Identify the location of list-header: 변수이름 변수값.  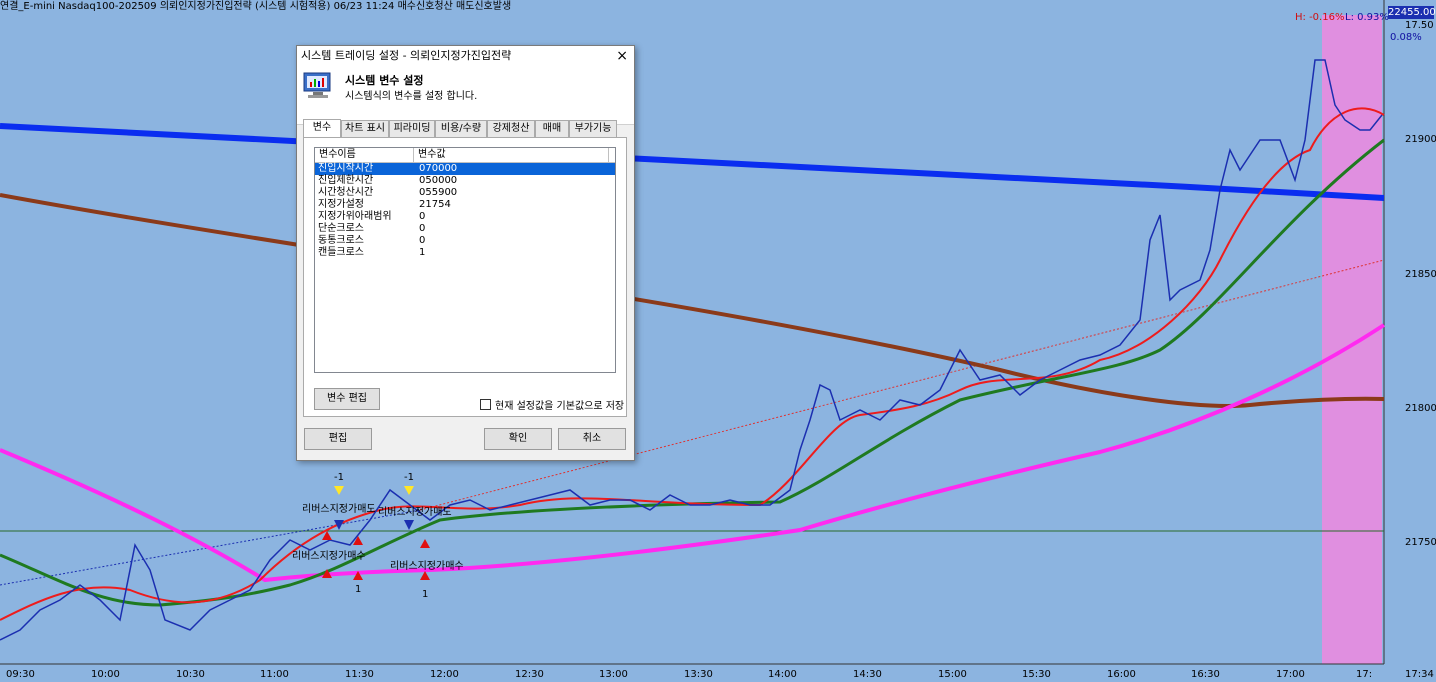
(465, 155).